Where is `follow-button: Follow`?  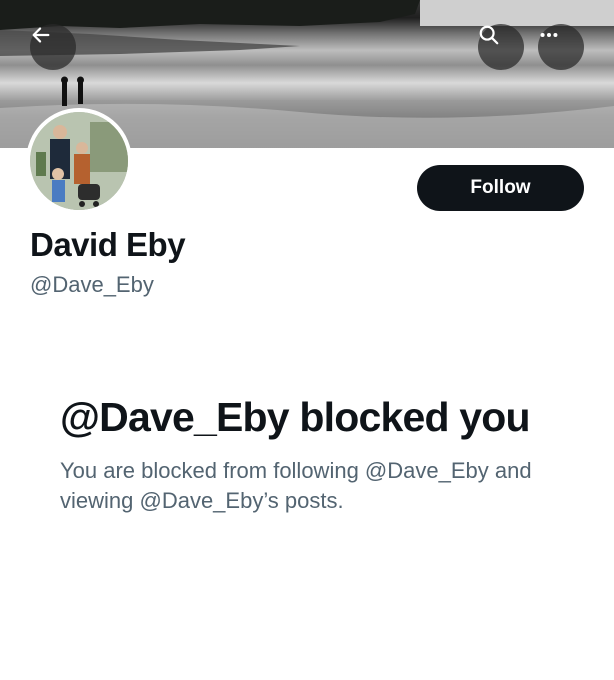 follow-button: Follow is located at coordinates (500, 188).